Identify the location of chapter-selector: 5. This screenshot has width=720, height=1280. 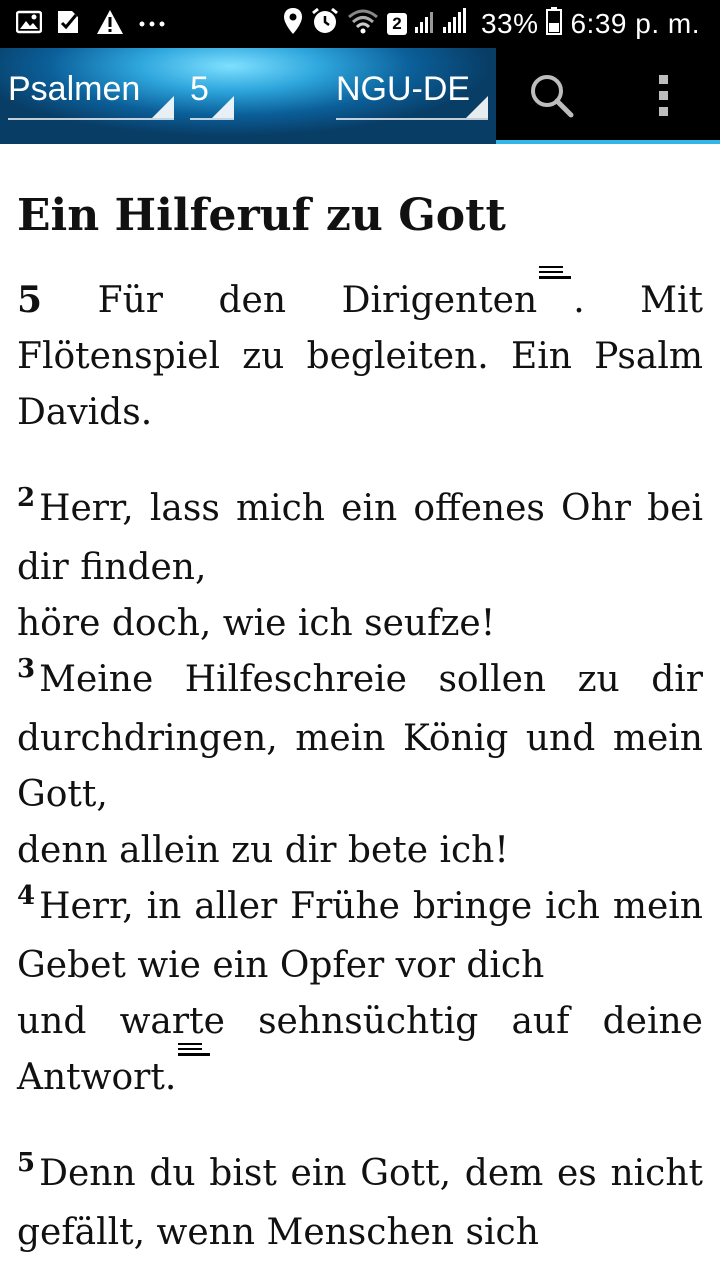
(212, 96).